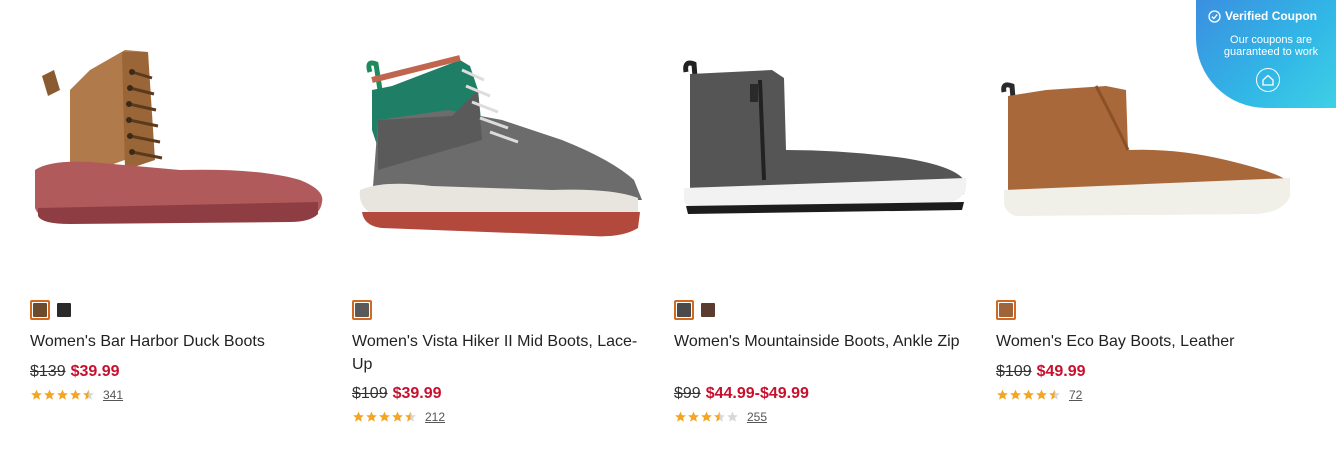 Image resolution: width=1336 pixels, height=472 pixels. What do you see at coordinates (180, 341) in the screenshot?
I see `product-name: Women's Bar Harbor Duck Boots` at bounding box center [180, 341].